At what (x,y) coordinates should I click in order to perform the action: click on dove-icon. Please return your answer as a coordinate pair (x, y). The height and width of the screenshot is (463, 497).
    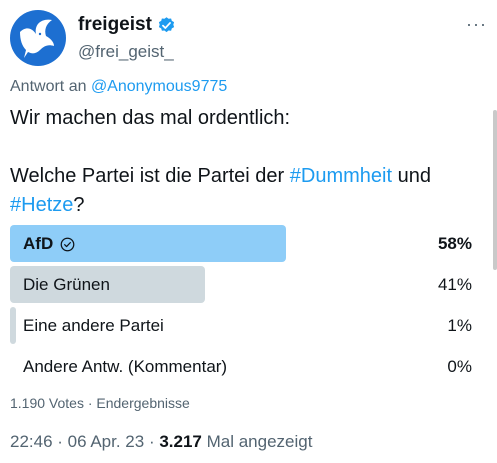
    Looking at the image, I should click on (37, 38).